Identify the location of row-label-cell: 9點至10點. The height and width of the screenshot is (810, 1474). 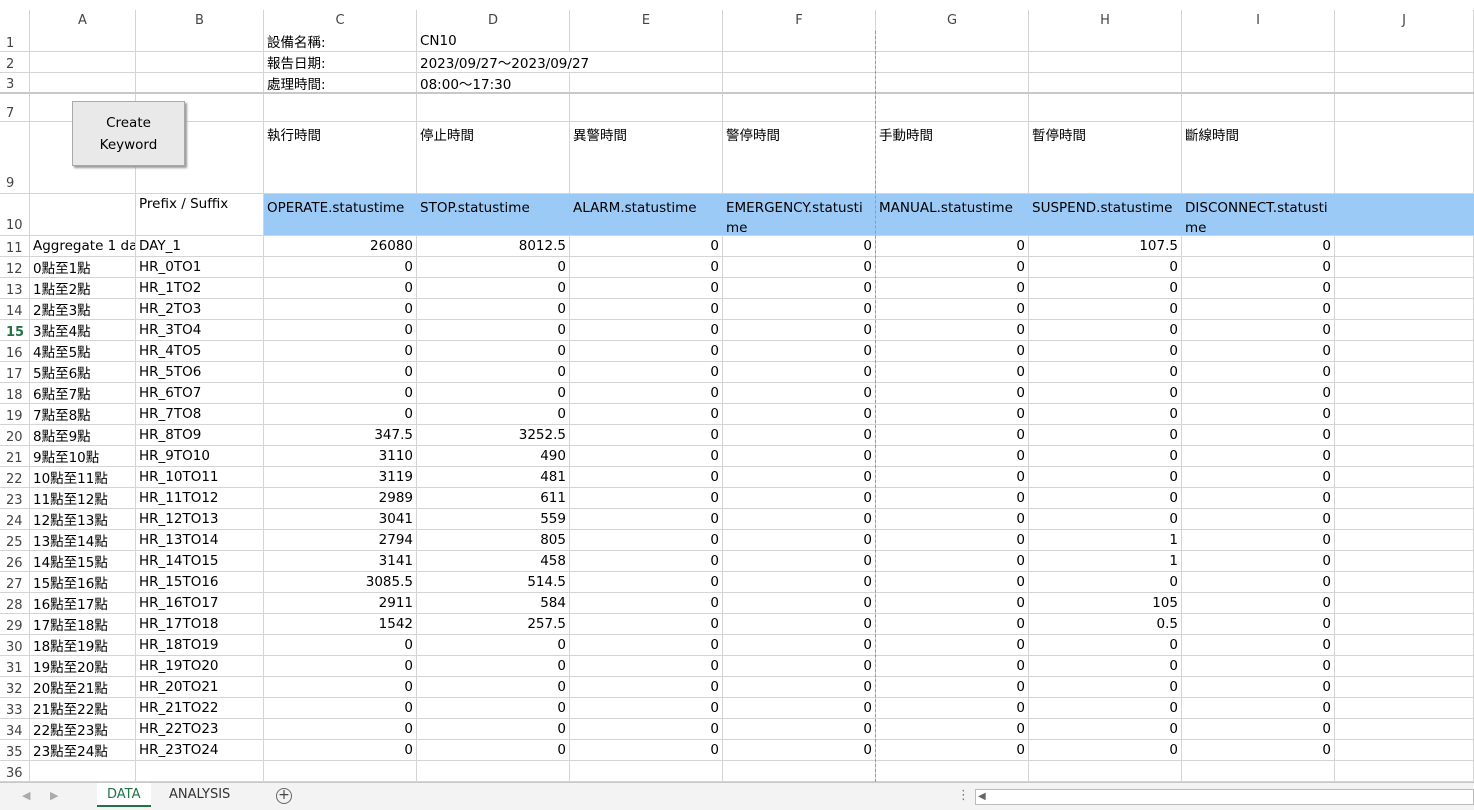
(83, 456).